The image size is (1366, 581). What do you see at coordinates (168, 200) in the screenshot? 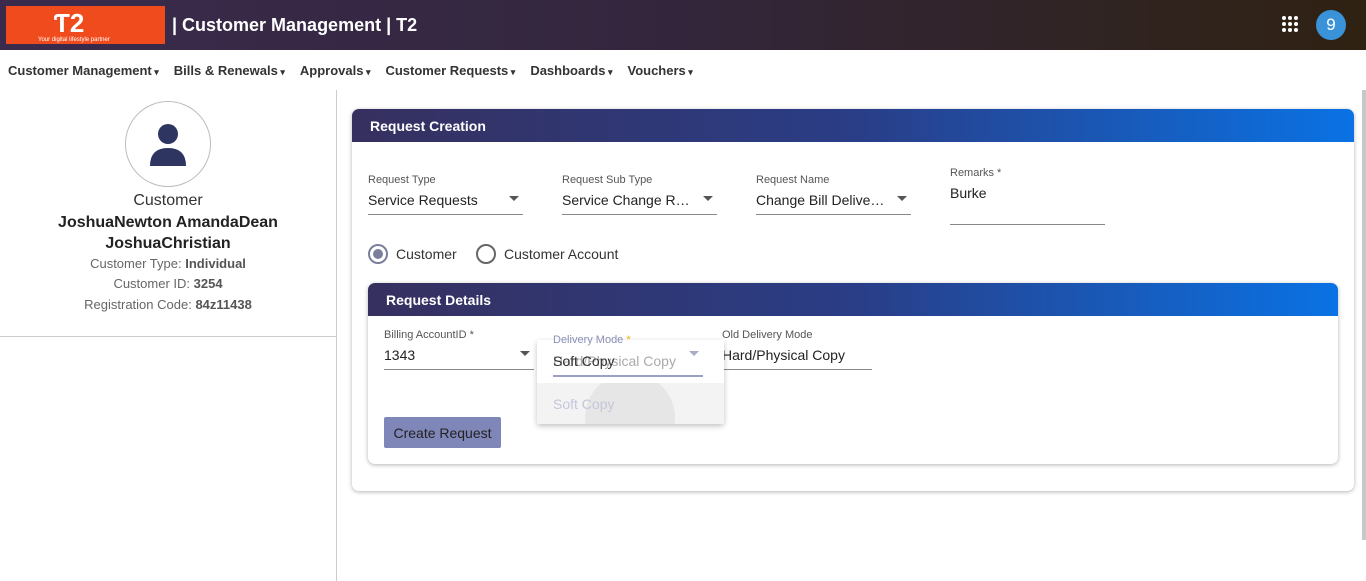
I see `customer-label: Customer` at bounding box center [168, 200].